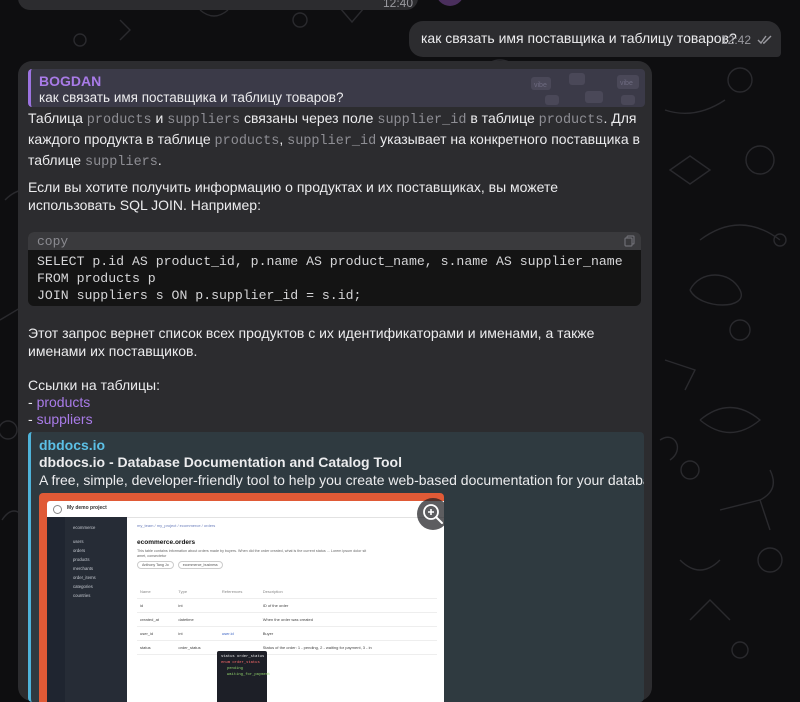 The width and height of the screenshot is (800, 702). I want to click on link-suppliers: suppliers, so click(65, 419).